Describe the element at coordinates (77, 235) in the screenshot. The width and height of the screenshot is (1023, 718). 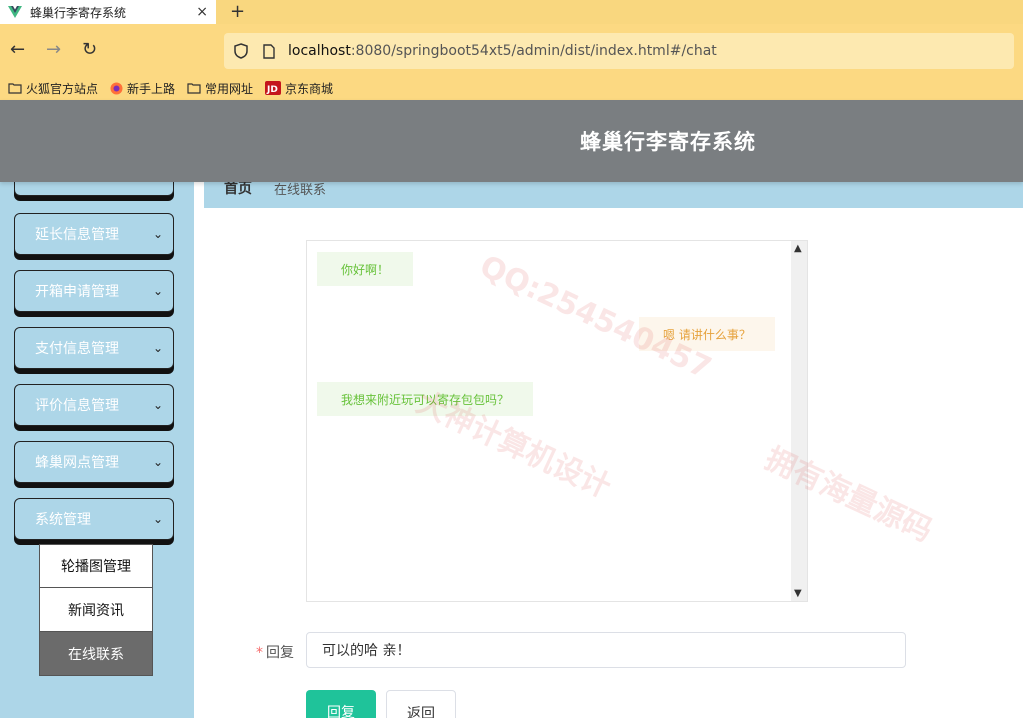
I see `sidebar-item-label: 延长信息管理` at that location.